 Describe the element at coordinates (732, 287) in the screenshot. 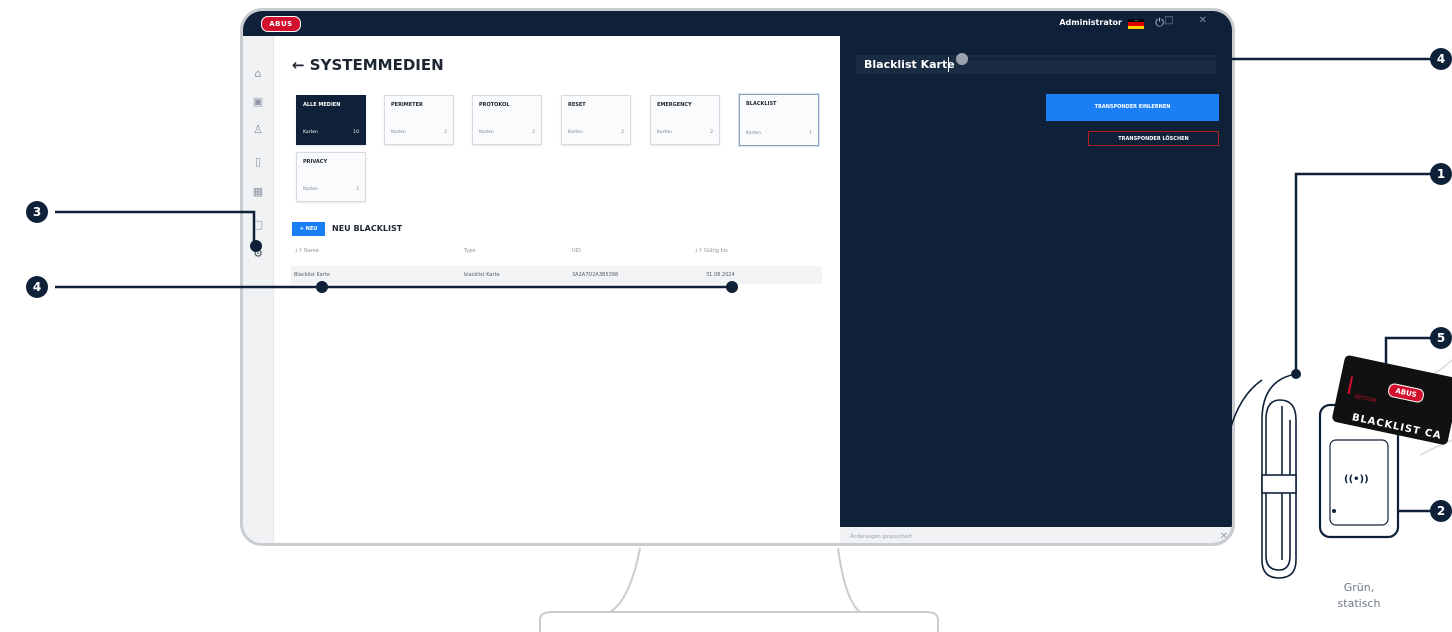

I see `callout-dot-cell-date` at that location.